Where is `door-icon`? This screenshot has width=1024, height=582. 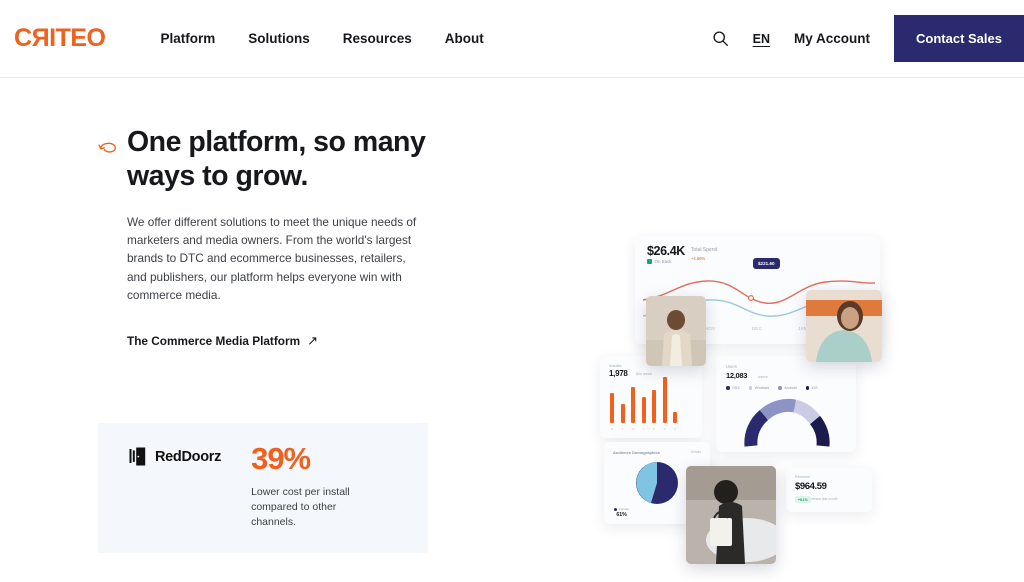
door-icon is located at coordinates (137, 456).